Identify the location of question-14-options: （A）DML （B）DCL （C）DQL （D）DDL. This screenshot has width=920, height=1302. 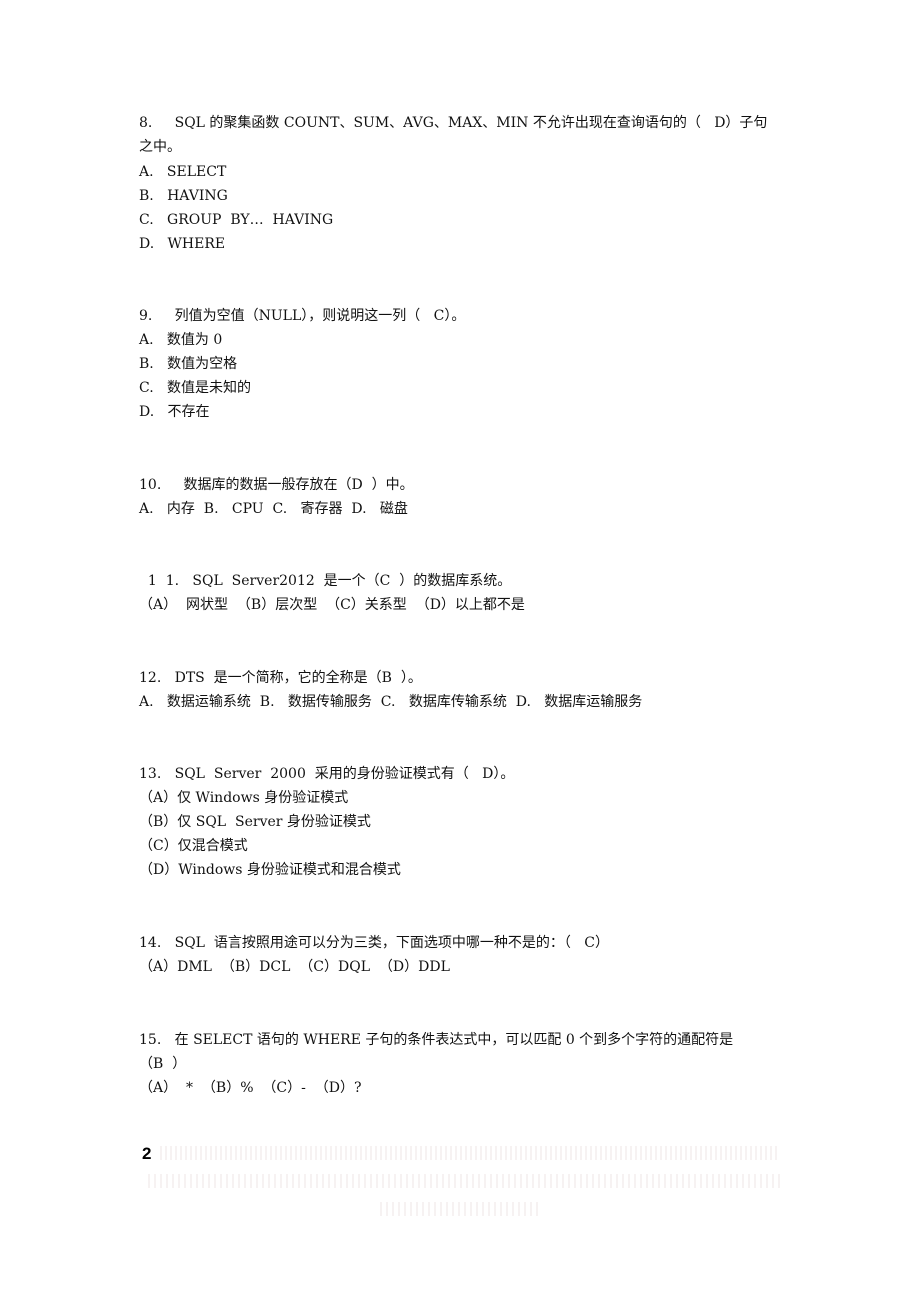
(294, 967).